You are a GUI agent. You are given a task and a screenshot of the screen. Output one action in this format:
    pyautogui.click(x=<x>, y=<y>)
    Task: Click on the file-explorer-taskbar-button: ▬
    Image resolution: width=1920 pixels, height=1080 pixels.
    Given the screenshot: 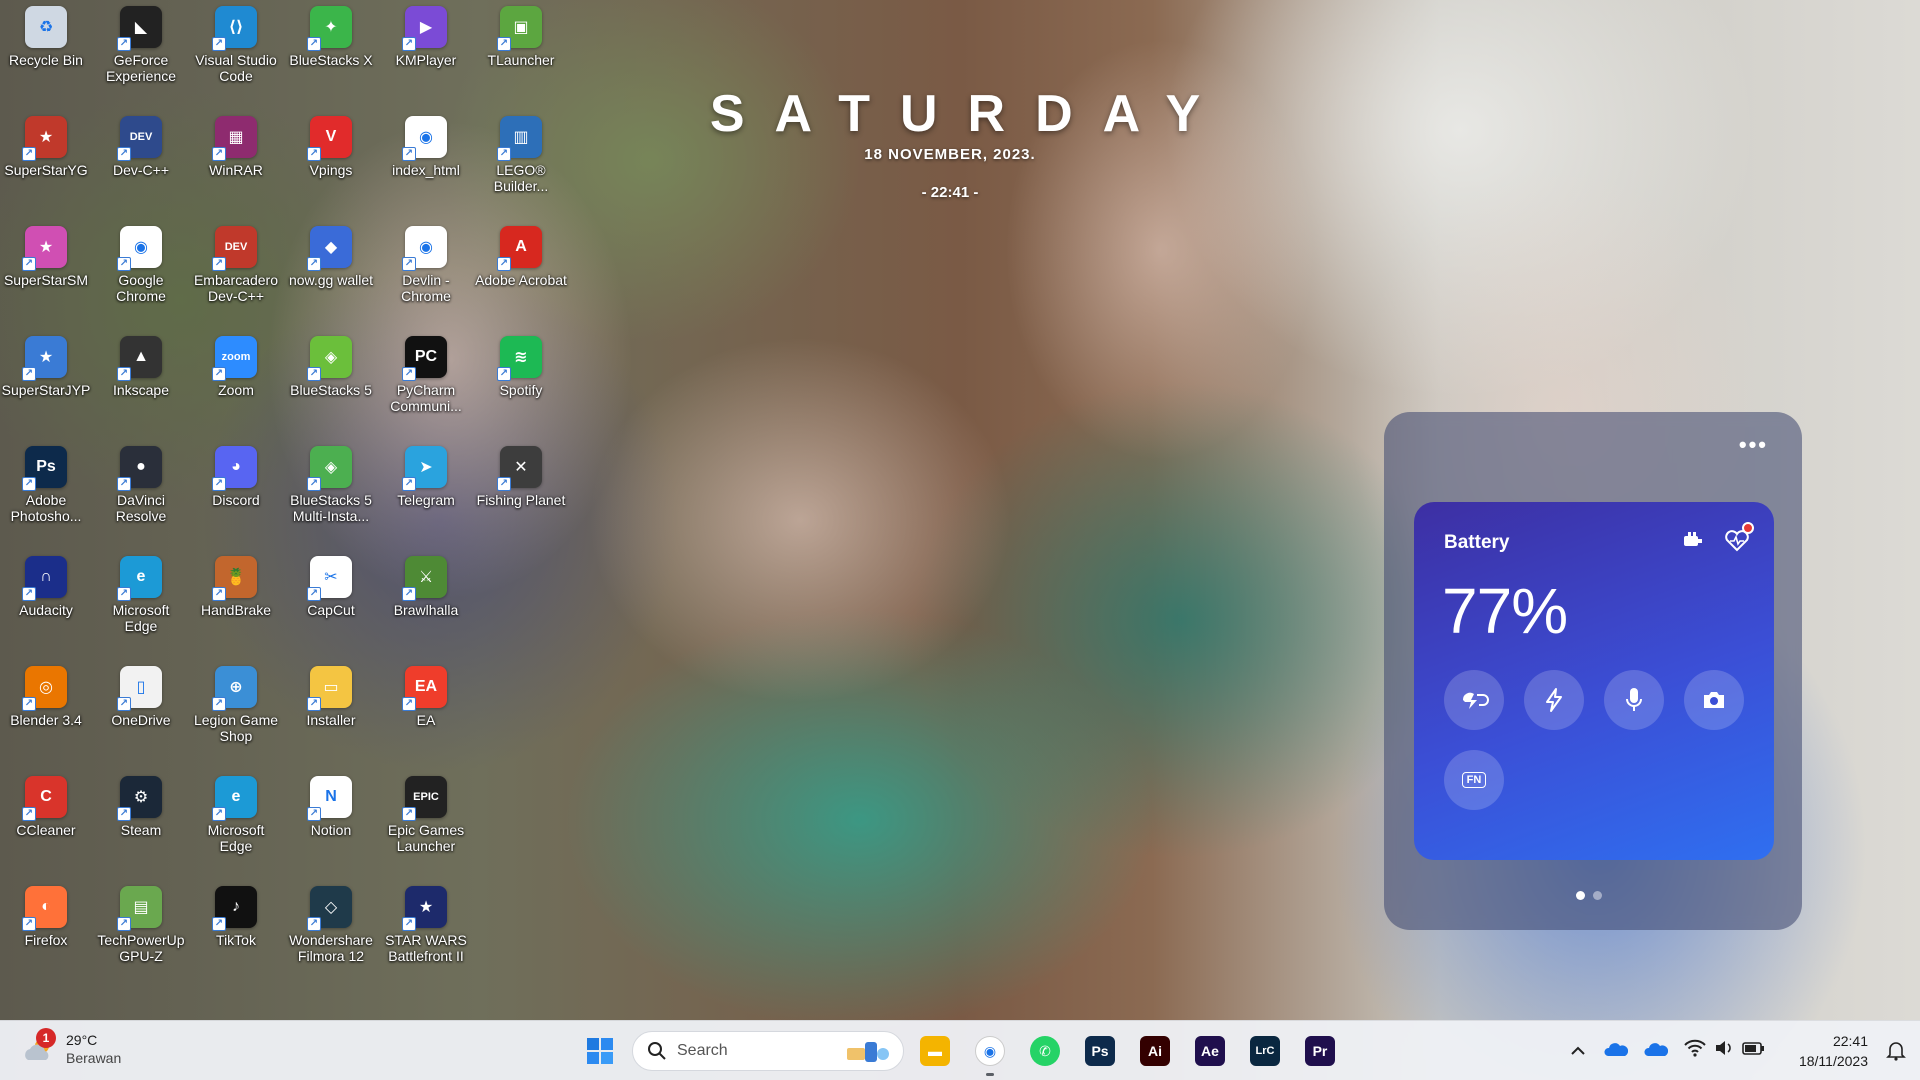 What is the action you would take?
    pyautogui.click(x=935, y=1051)
    